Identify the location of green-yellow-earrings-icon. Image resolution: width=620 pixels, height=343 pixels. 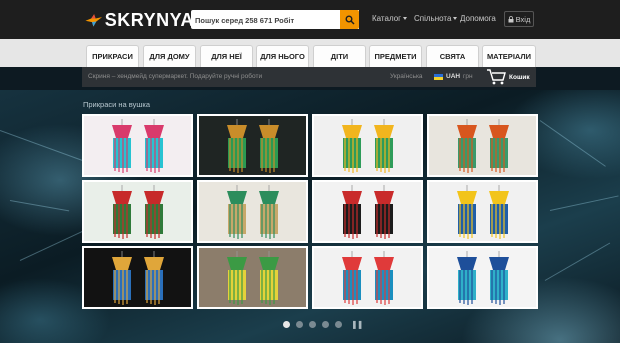
(252, 277).